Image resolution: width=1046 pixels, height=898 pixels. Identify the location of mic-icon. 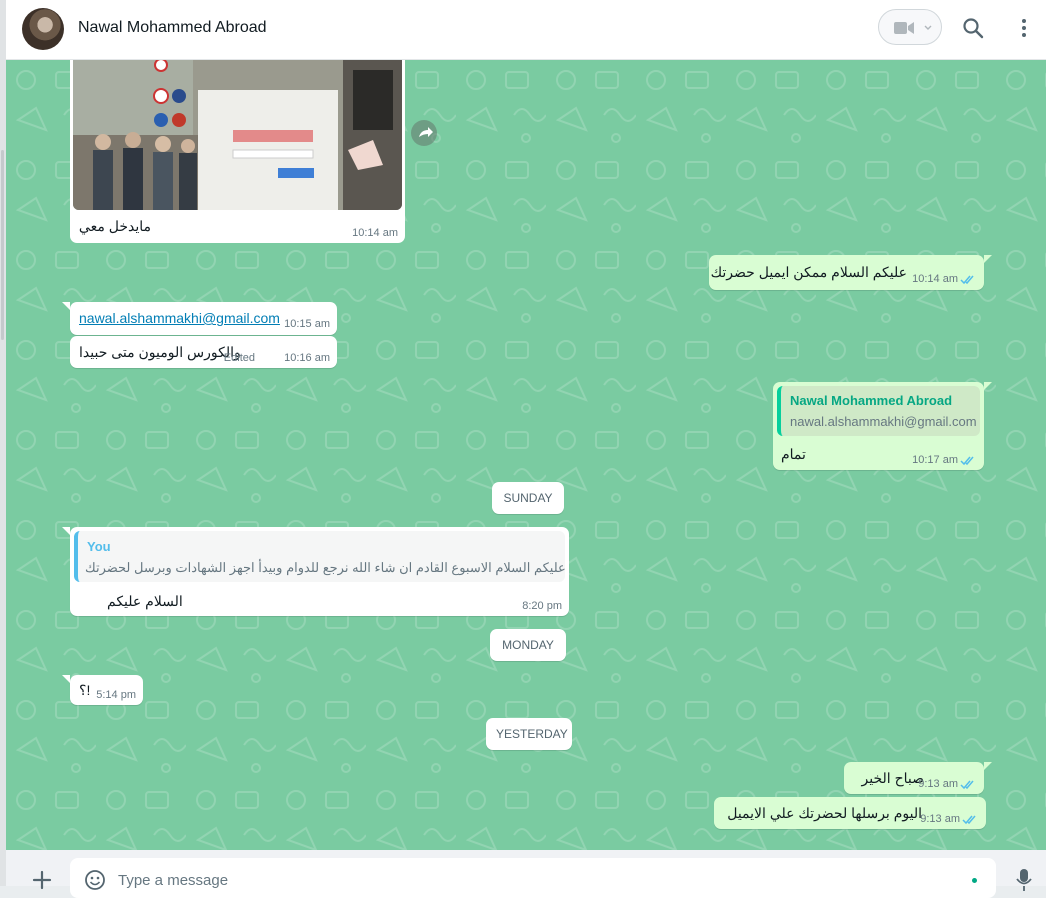
(1024, 880).